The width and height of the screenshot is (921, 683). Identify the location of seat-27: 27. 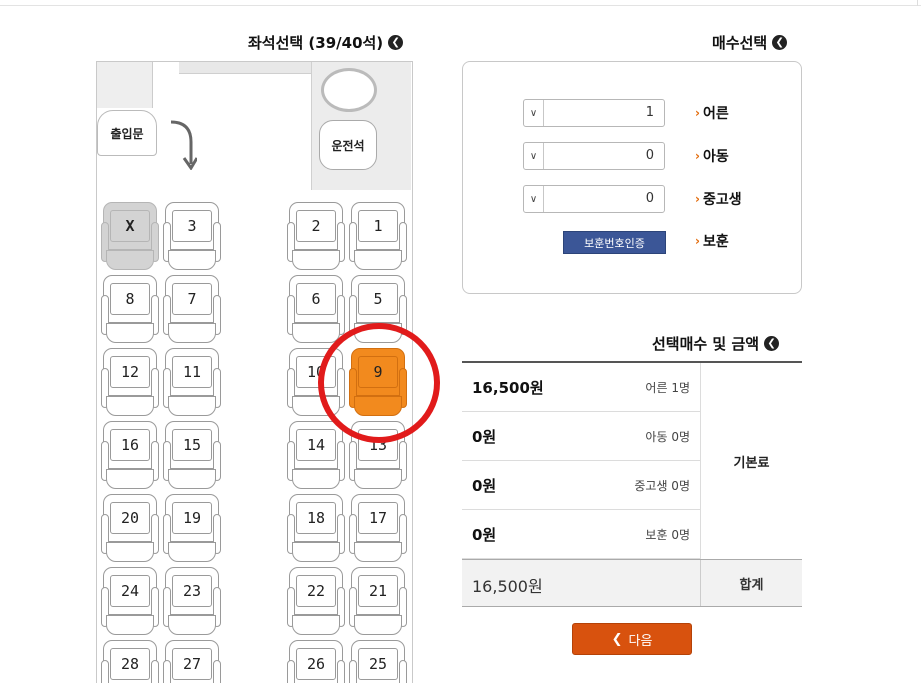
(192, 661).